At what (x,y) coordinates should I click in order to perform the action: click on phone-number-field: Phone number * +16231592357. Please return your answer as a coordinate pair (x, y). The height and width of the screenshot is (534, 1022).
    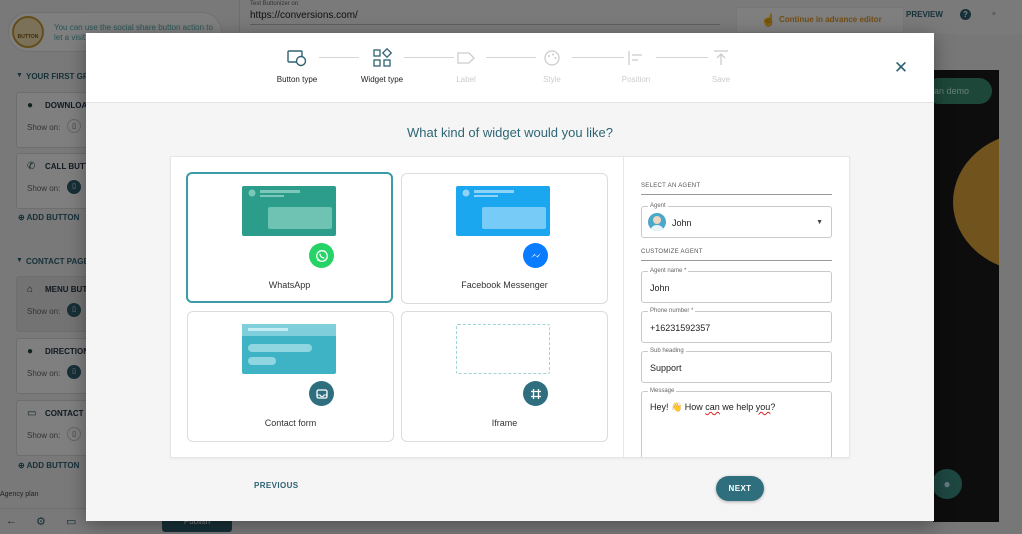
    Looking at the image, I should click on (736, 325).